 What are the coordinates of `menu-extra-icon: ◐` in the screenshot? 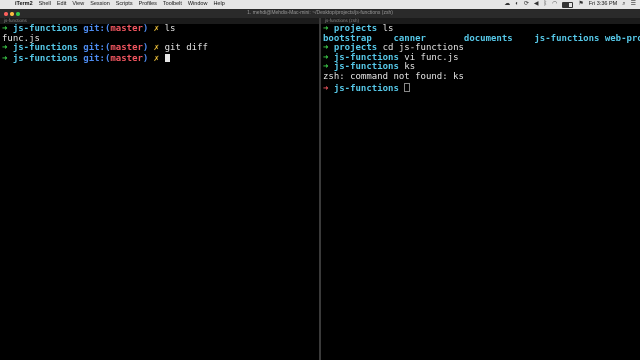 It's located at (517, 4).